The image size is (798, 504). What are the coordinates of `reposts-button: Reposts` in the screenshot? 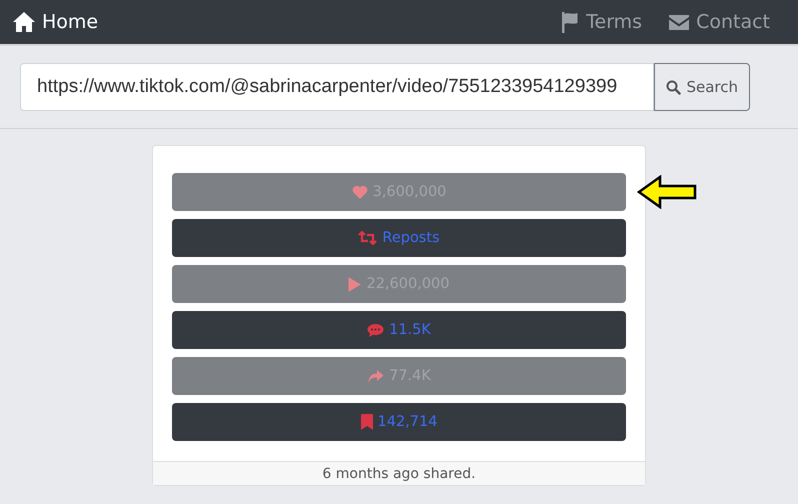 It's located at (399, 238).